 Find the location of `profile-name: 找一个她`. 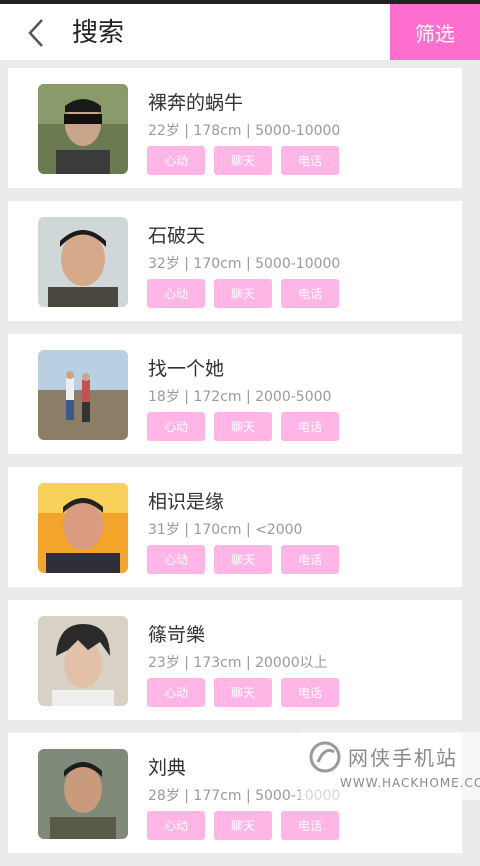

profile-name: 找一个她 is located at coordinates (186, 369).